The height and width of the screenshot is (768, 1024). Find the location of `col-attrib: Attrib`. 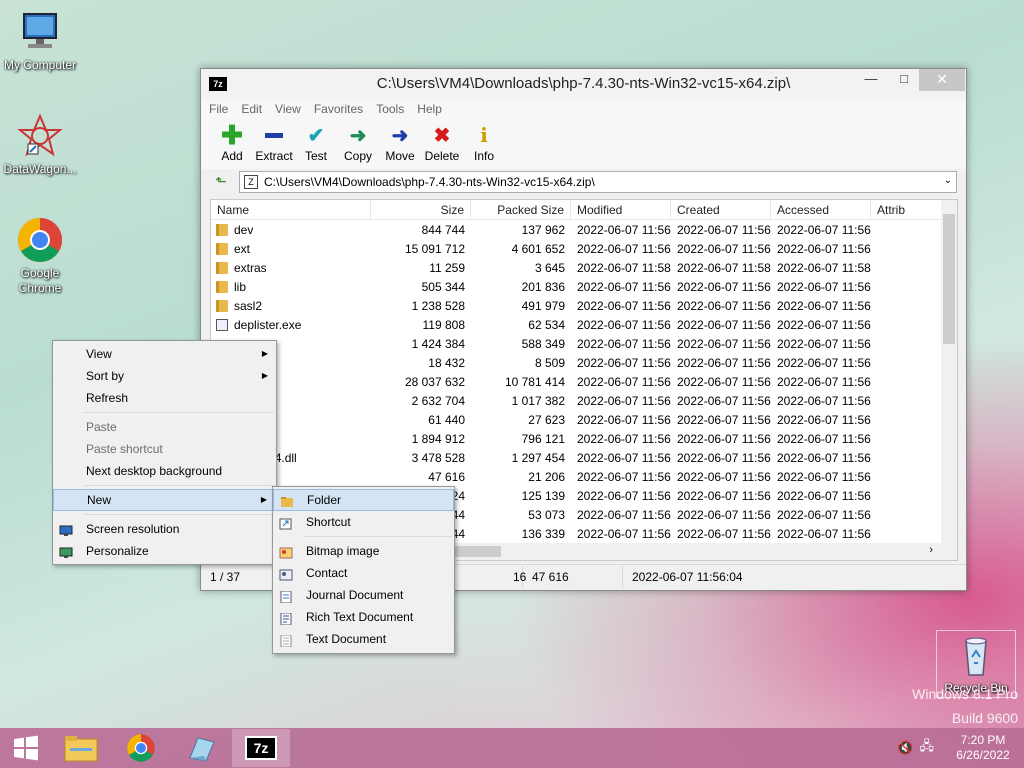

col-attrib: Attrib is located at coordinates (911, 210).